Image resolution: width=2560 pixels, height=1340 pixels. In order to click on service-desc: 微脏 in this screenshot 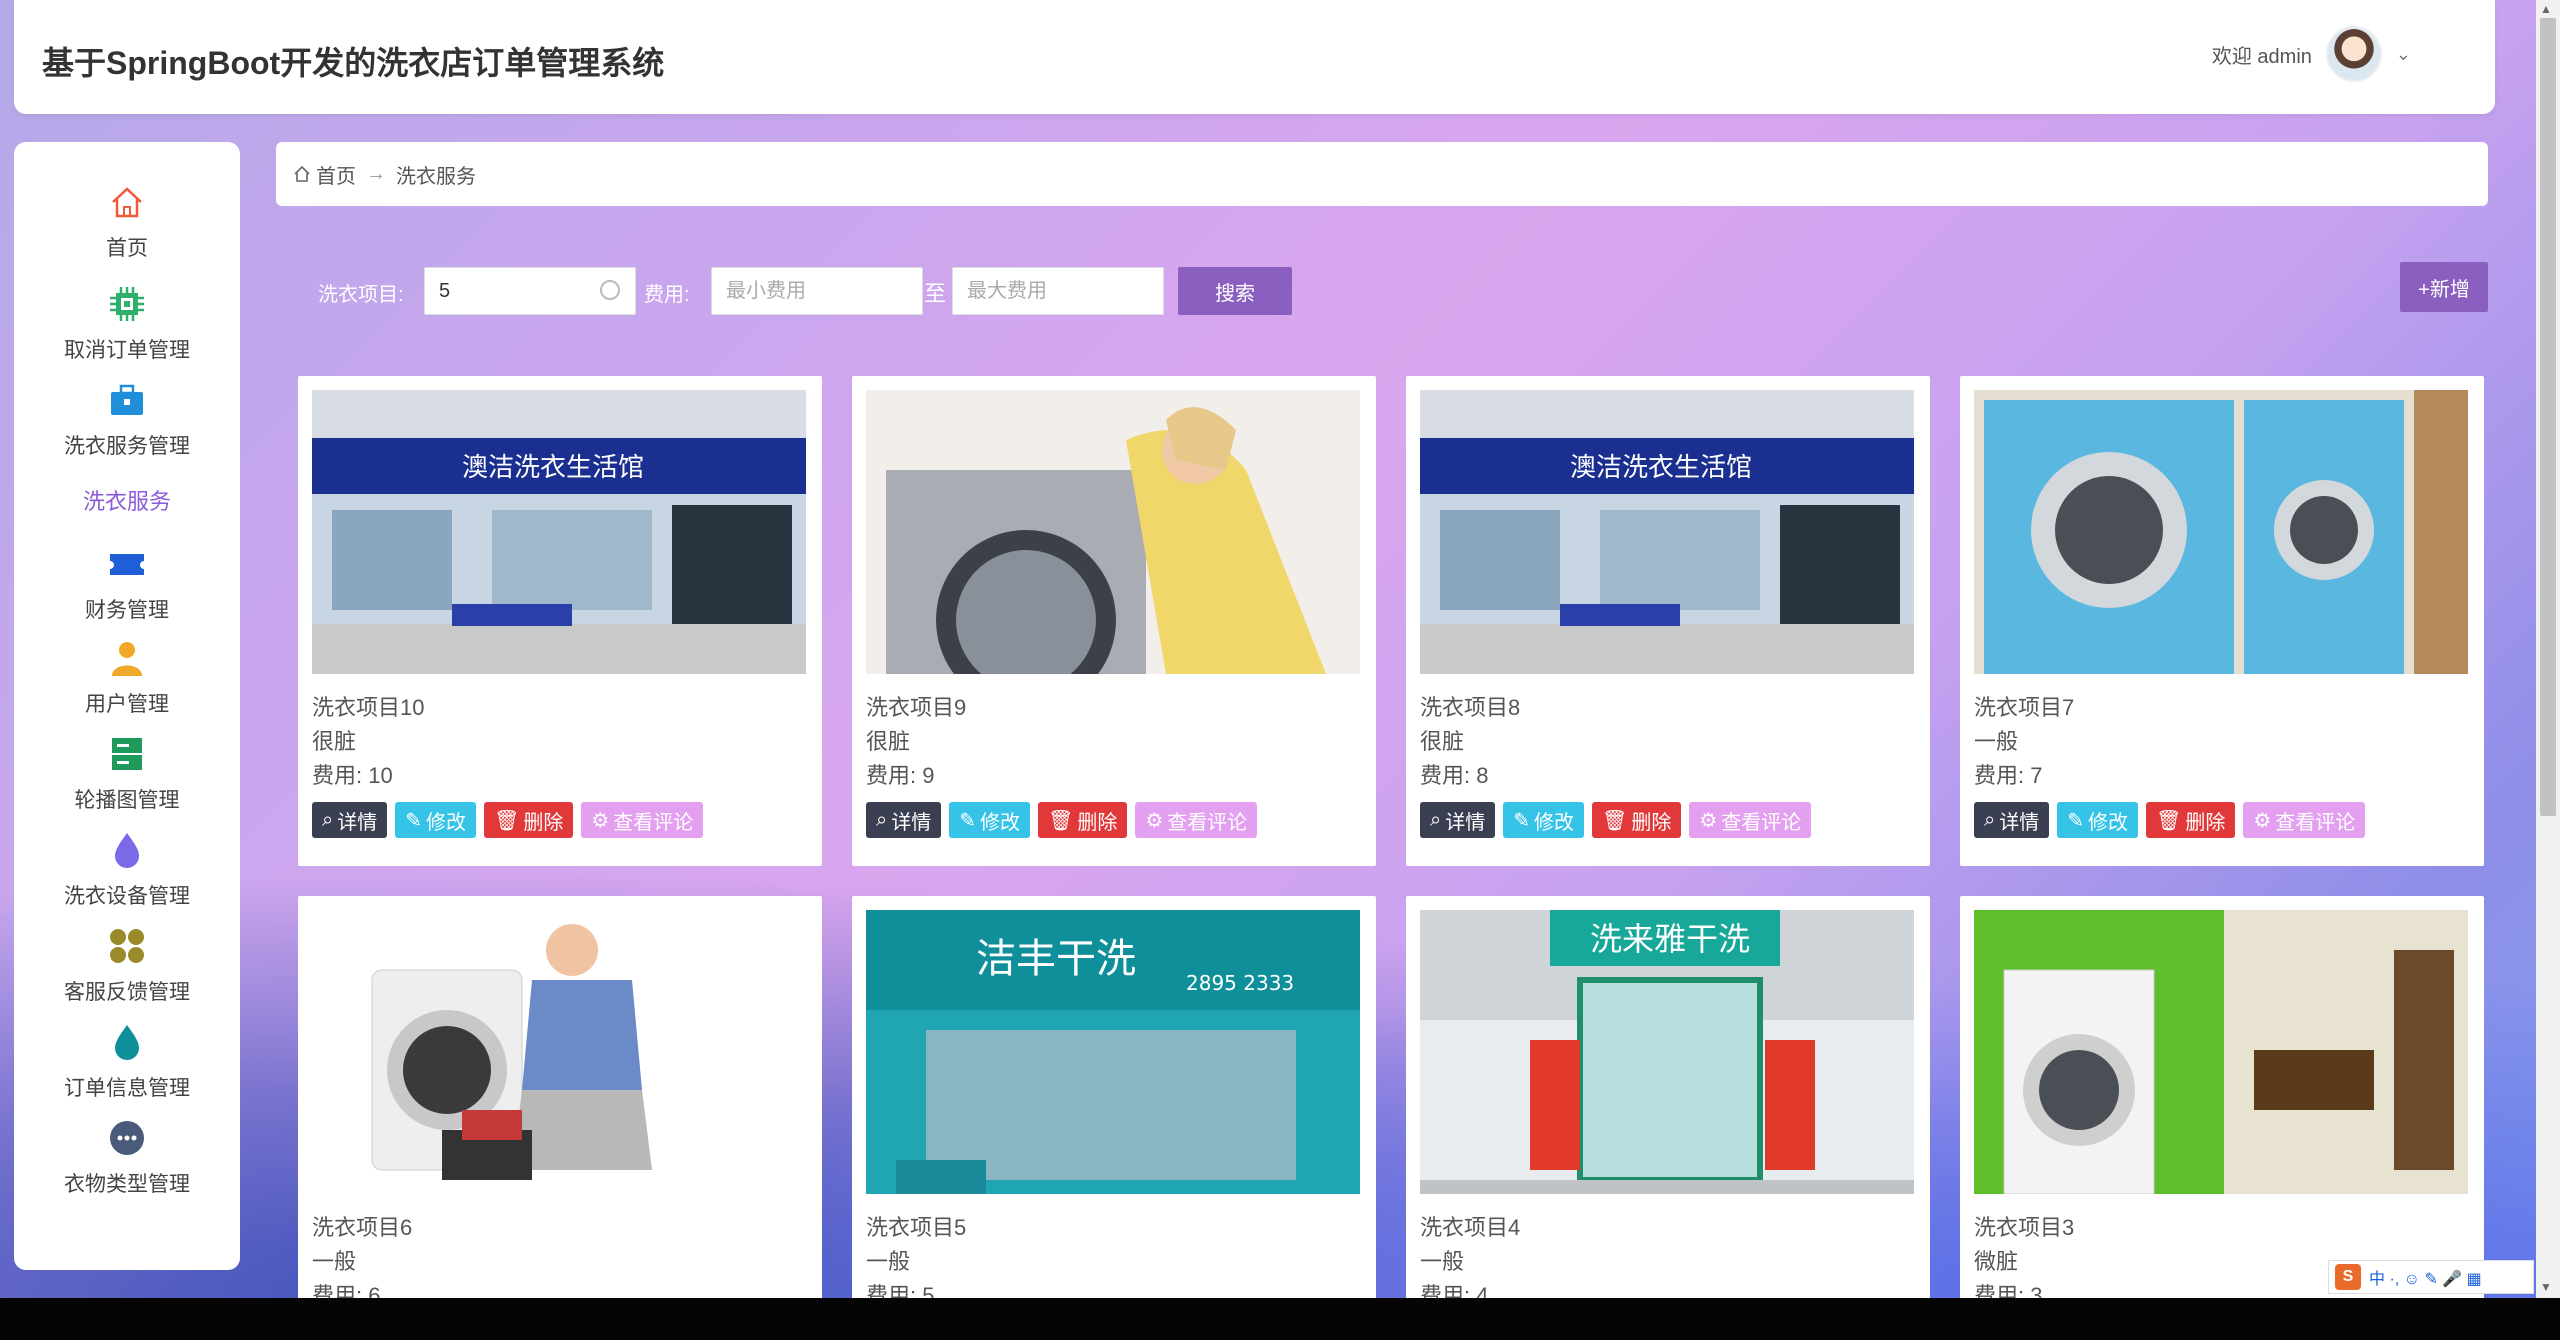, I will do `click(1996, 1261)`.